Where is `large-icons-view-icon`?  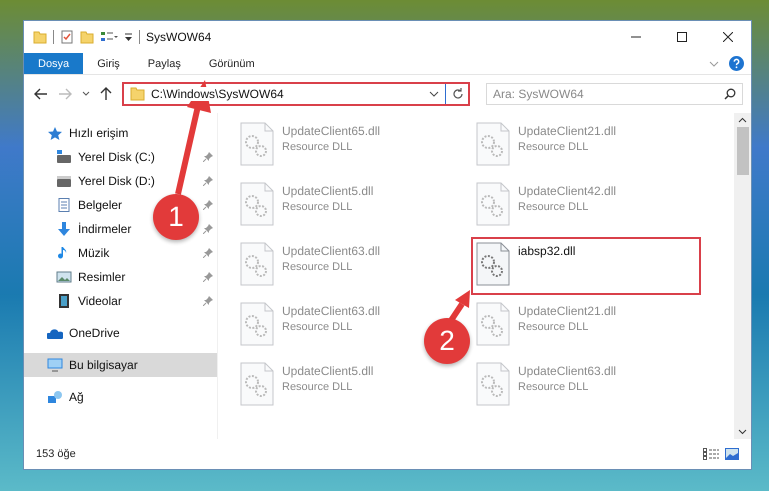
large-icons-view-icon is located at coordinates (732, 454).